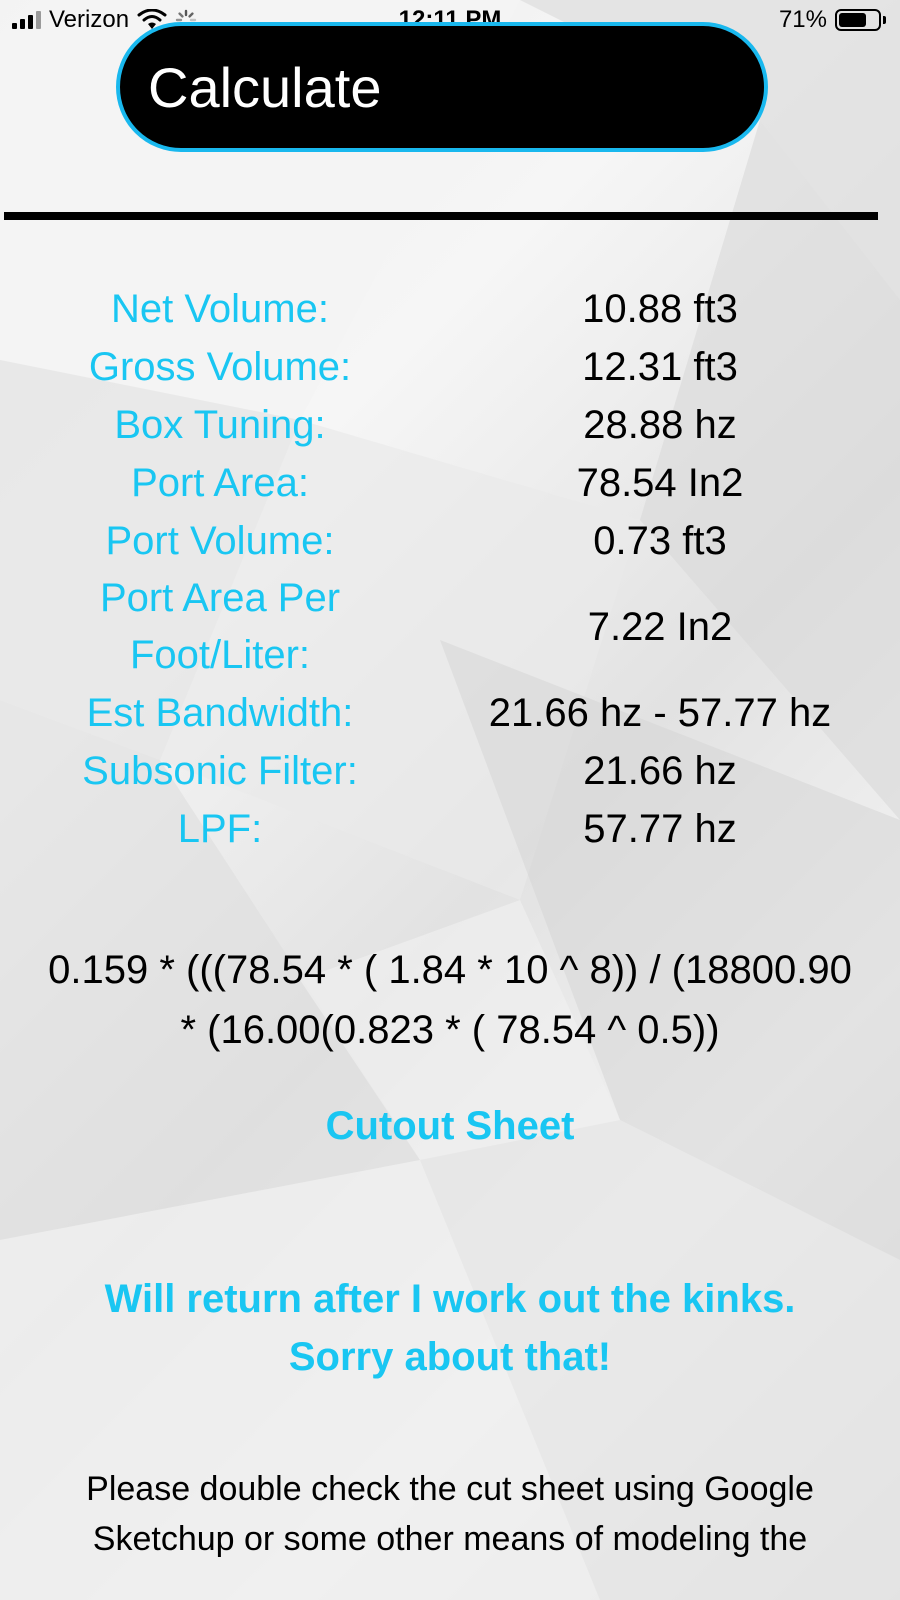 The height and width of the screenshot is (1600, 900). What do you see at coordinates (660, 309) in the screenshot?
I see `result-value: 10.88 ft3` at bounding box center [660, 309].